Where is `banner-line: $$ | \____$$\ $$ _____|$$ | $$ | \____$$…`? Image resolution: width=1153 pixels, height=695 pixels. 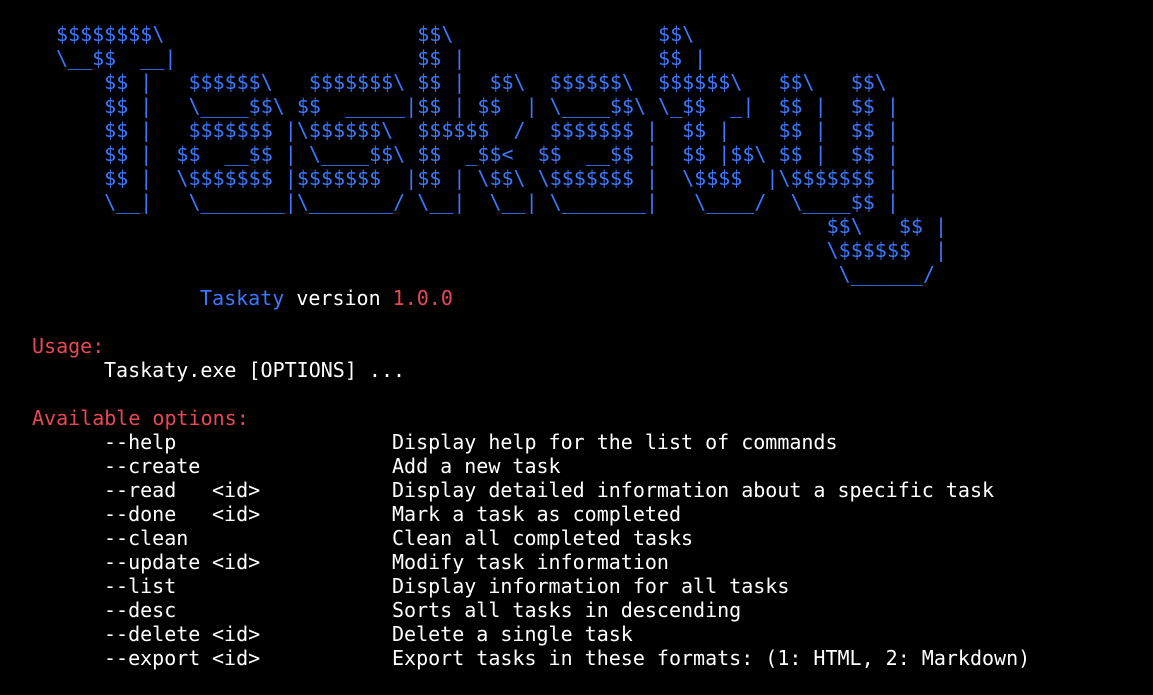
banner-line: $$ | \____$$\ $$ _____|$$ | $$ | \____$$… is located at coordinates (477, 106).